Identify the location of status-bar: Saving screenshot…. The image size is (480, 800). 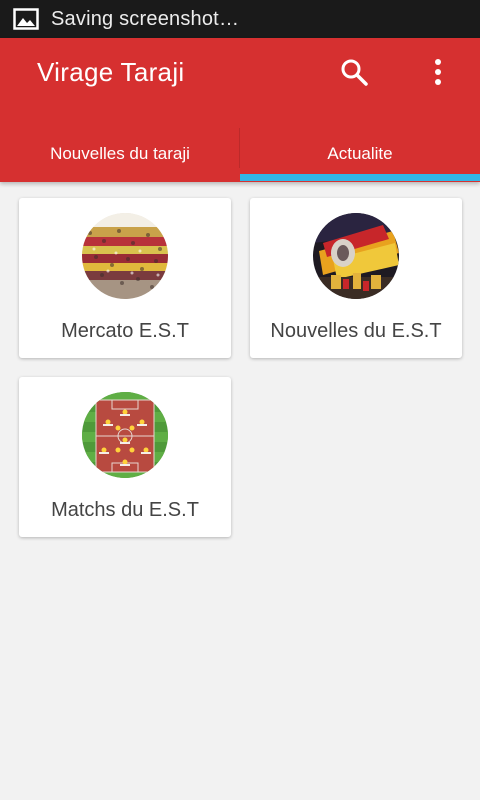
(240, 19).